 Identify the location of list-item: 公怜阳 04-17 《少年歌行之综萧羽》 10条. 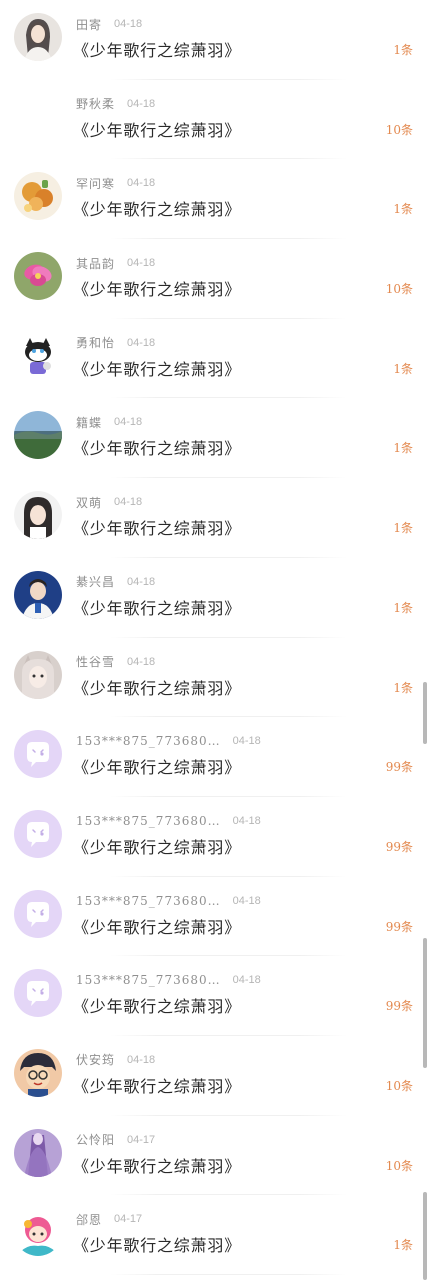
(213, 1156).